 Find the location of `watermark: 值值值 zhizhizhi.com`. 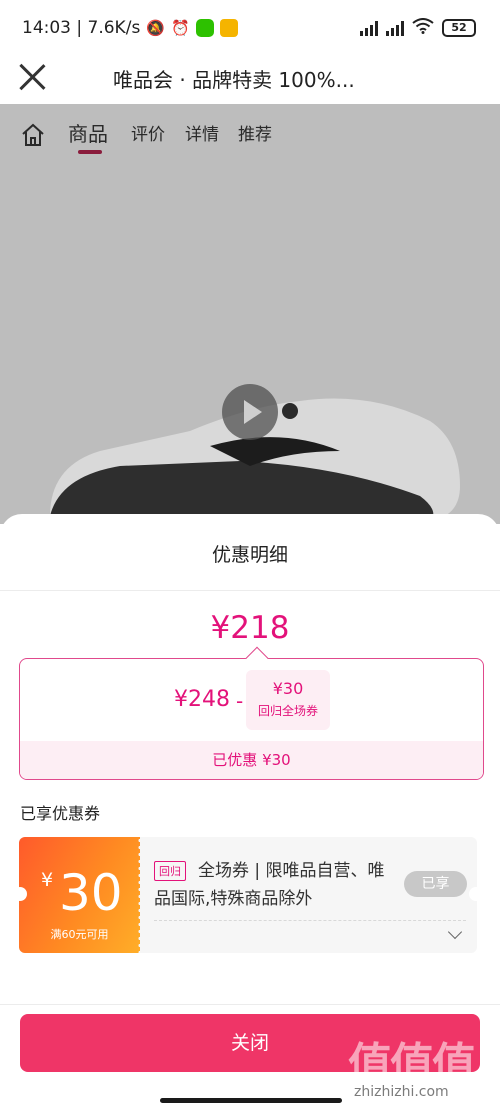

watermark: 值值值 zhizhizhi.com is located at coordinates (421, 1064).